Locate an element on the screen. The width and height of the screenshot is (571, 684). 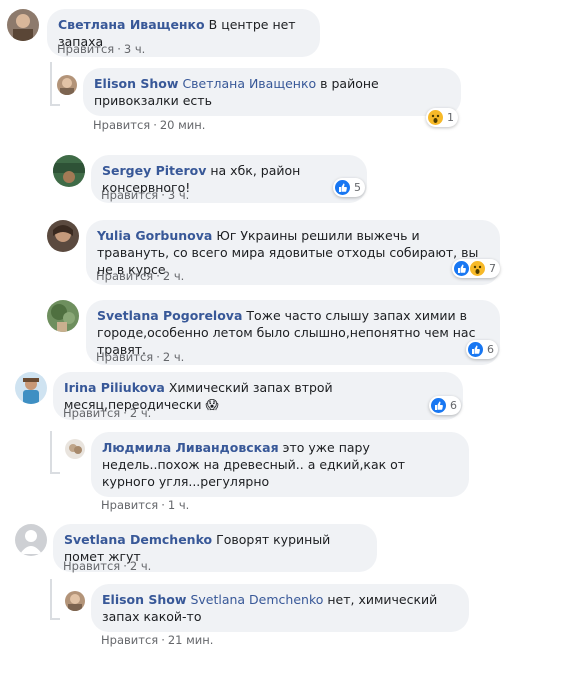
comment-author: Svetlana Pogorelova is located at coordinates (169, 315).